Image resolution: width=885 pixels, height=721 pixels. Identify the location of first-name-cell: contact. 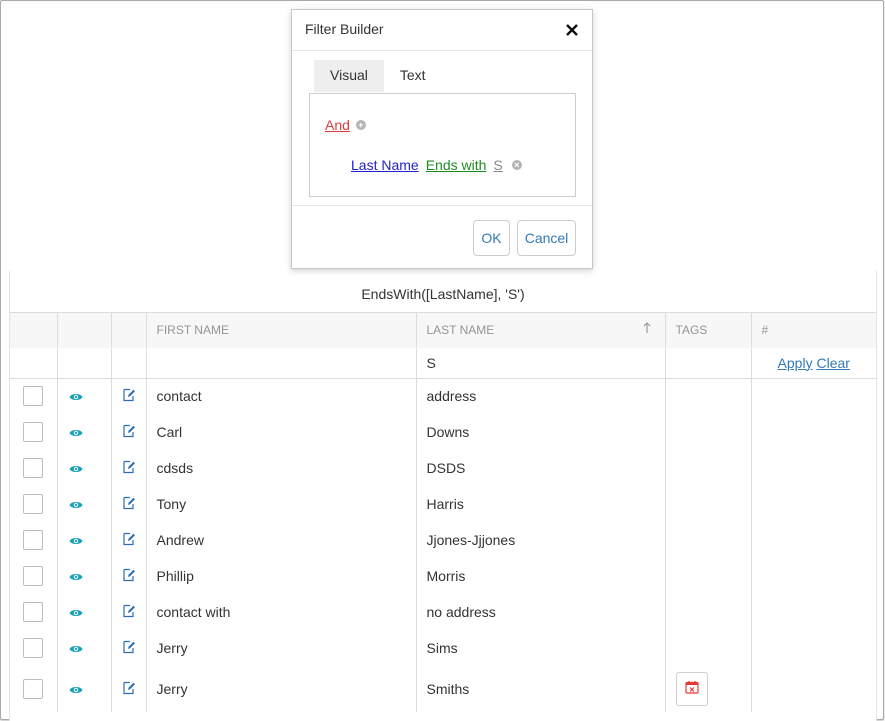
(281, 396).